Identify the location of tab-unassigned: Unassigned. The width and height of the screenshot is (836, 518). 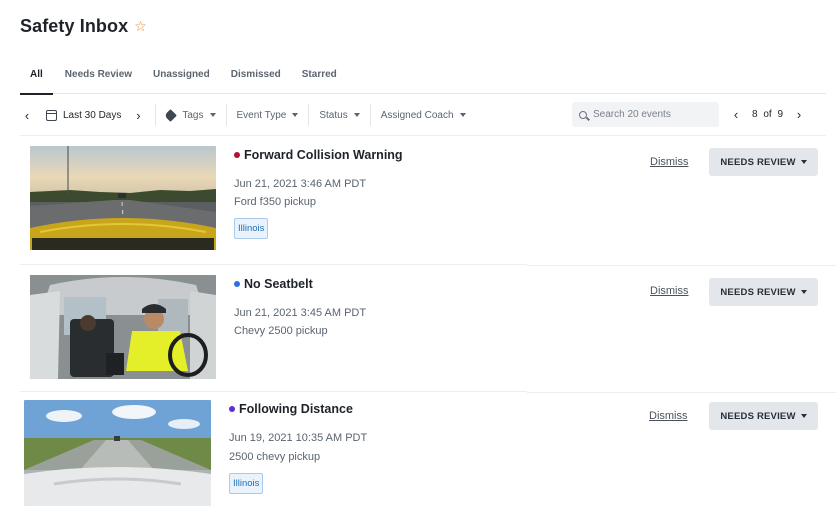
(181, 79).